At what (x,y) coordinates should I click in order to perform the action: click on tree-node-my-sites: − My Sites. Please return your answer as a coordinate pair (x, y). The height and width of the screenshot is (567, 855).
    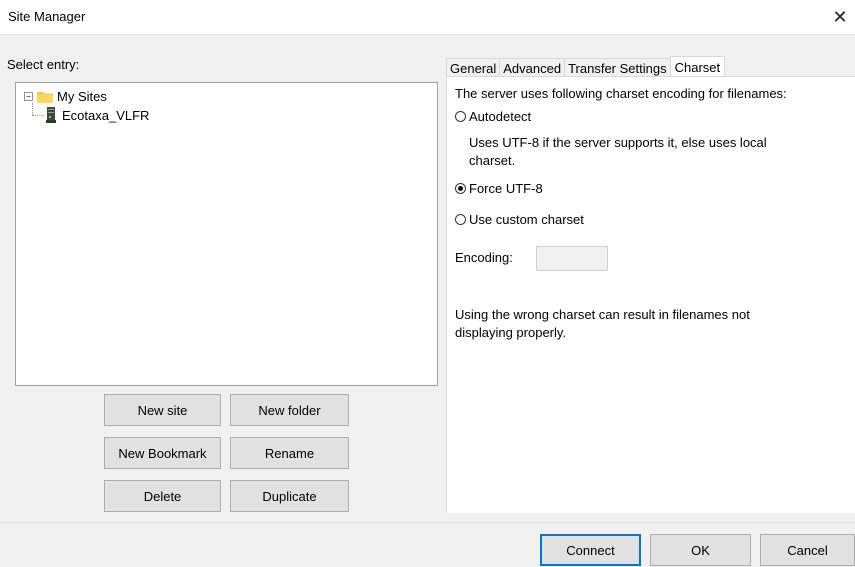
    Looking at the image, I should click on (65, 96).